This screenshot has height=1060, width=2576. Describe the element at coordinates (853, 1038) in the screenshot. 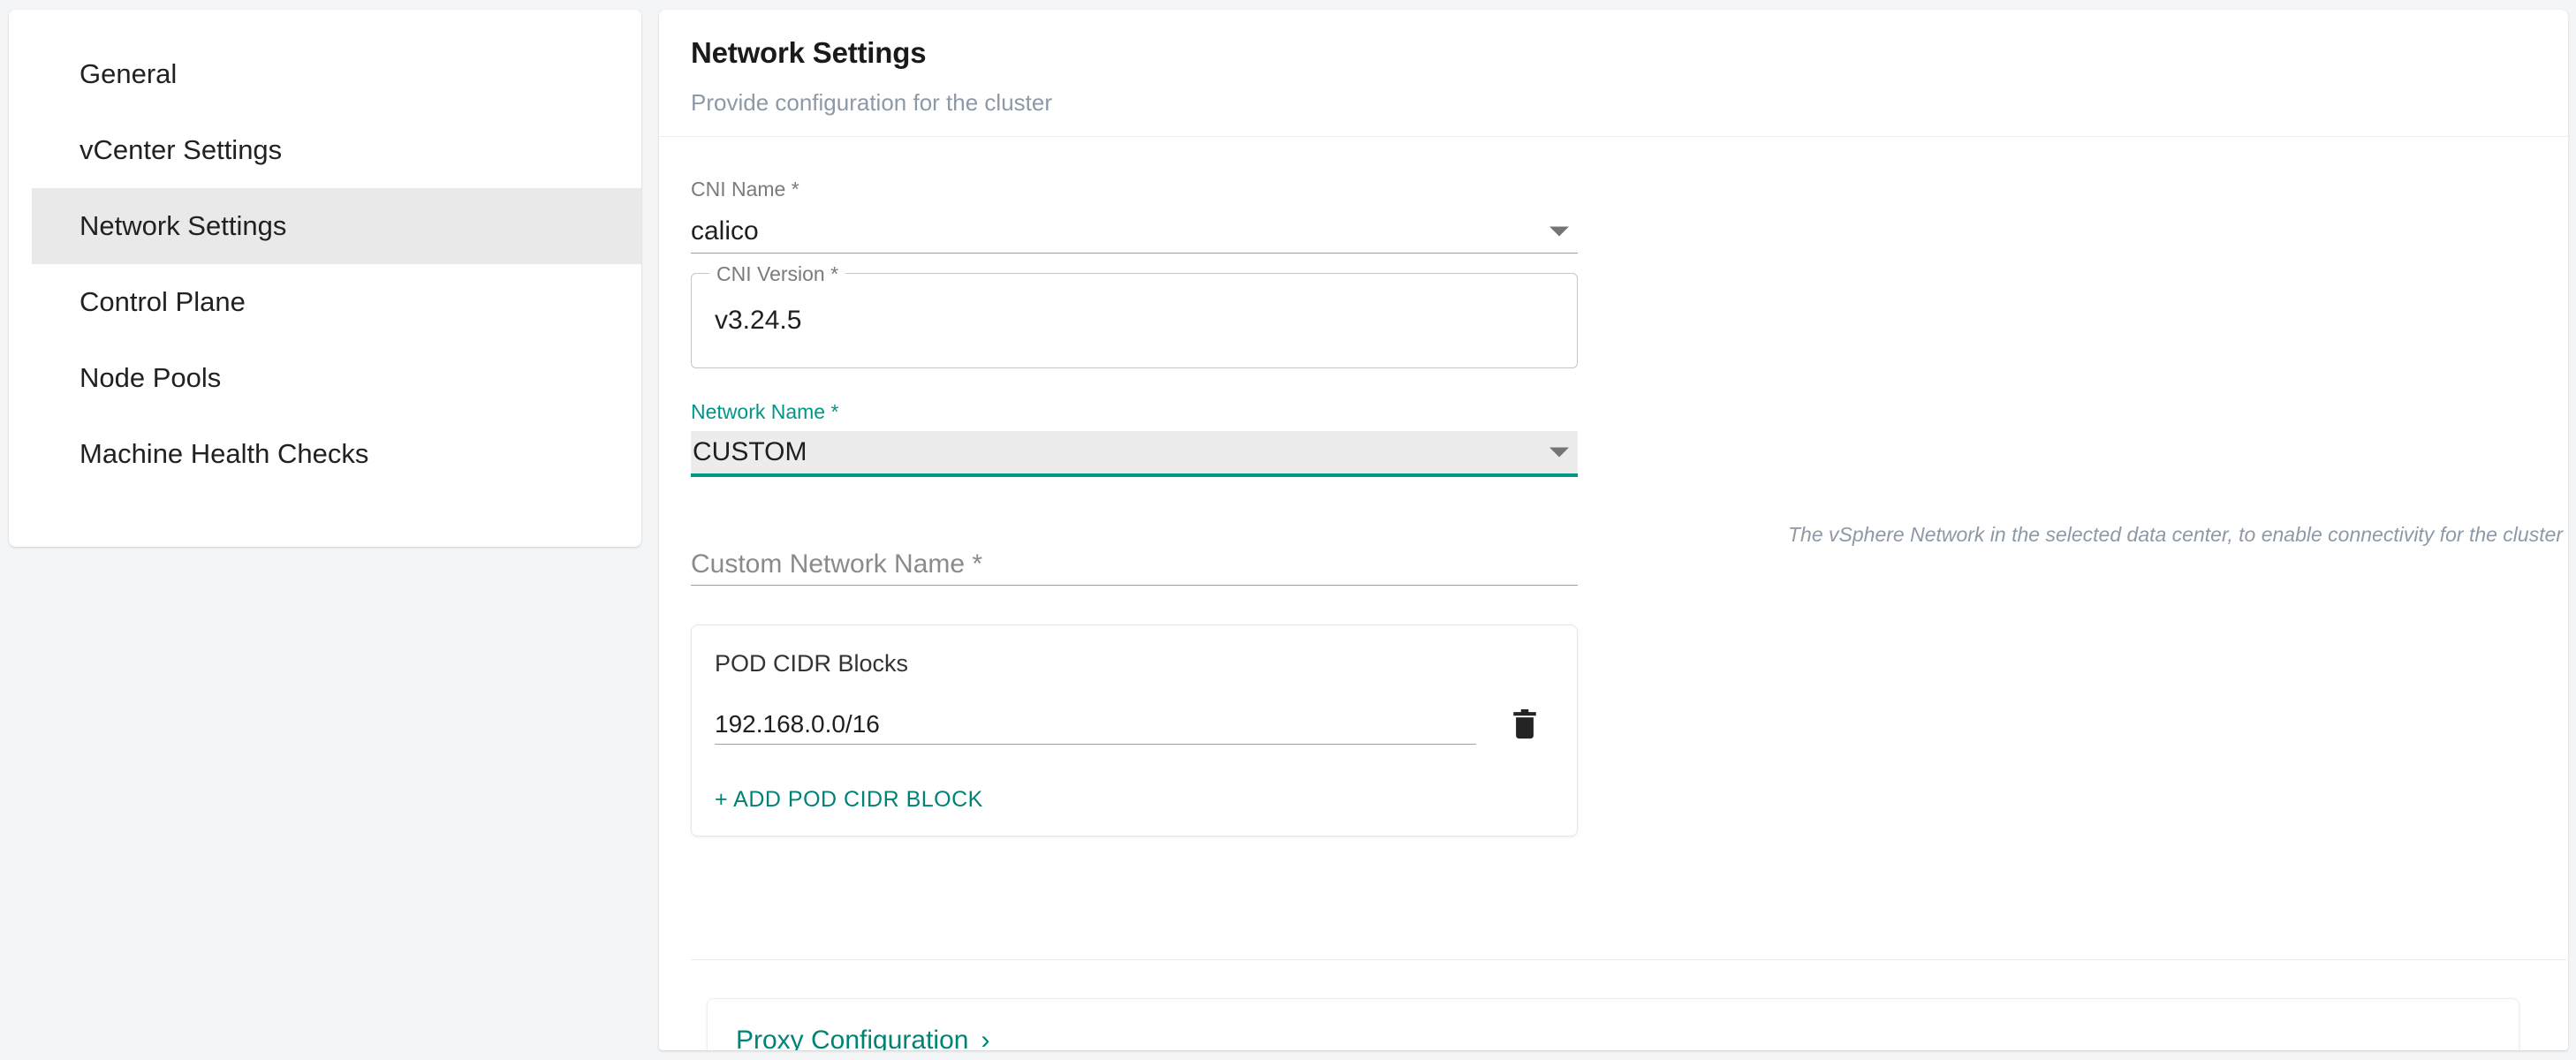

I see `proxy-configuration-title: Proxy Configuration` at that location.